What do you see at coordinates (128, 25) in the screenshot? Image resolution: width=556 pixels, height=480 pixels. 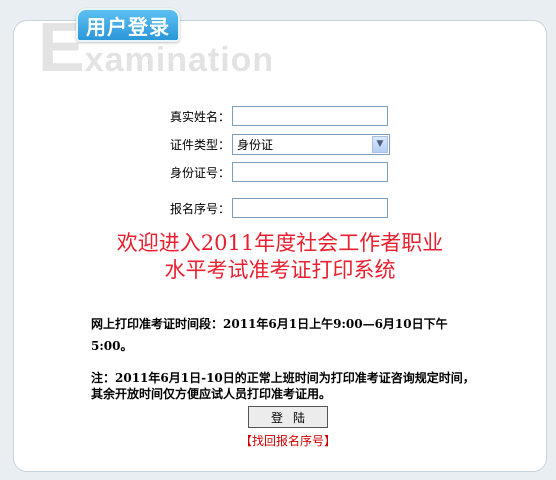 I see `user-login-tab: 用户登录` at bounding box center [128, 25].